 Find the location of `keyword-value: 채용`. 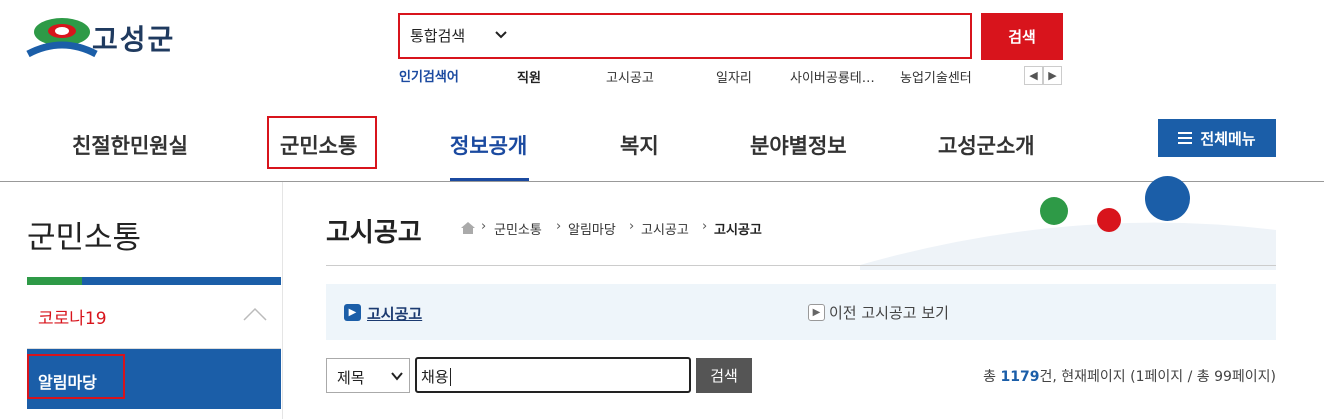

keyword-value: 채용 is located at coordinates (436, 377).